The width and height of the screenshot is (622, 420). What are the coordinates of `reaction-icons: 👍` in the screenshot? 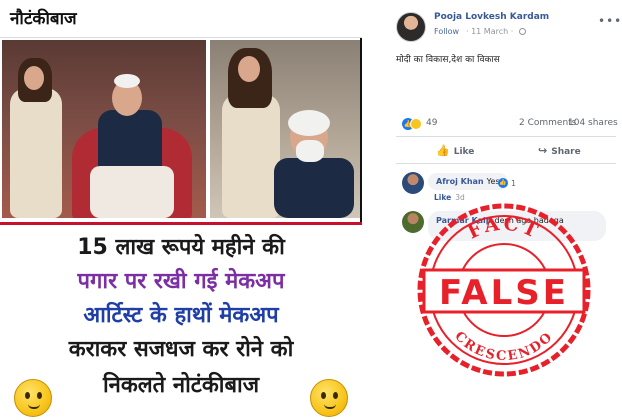 It's located at (414, 124).